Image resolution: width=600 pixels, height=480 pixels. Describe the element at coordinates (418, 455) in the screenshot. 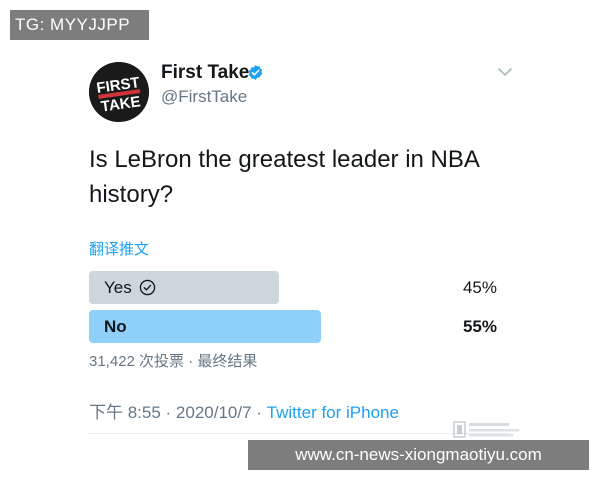

I see `watermark-url-label: www.cn-news-xiongmaotiyu.com` at that location.